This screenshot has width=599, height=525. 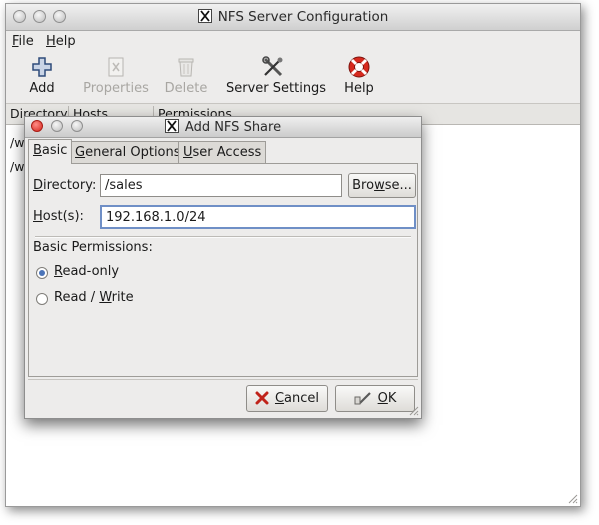 I want to click on help-button: Help, so click(x=359, y=75).